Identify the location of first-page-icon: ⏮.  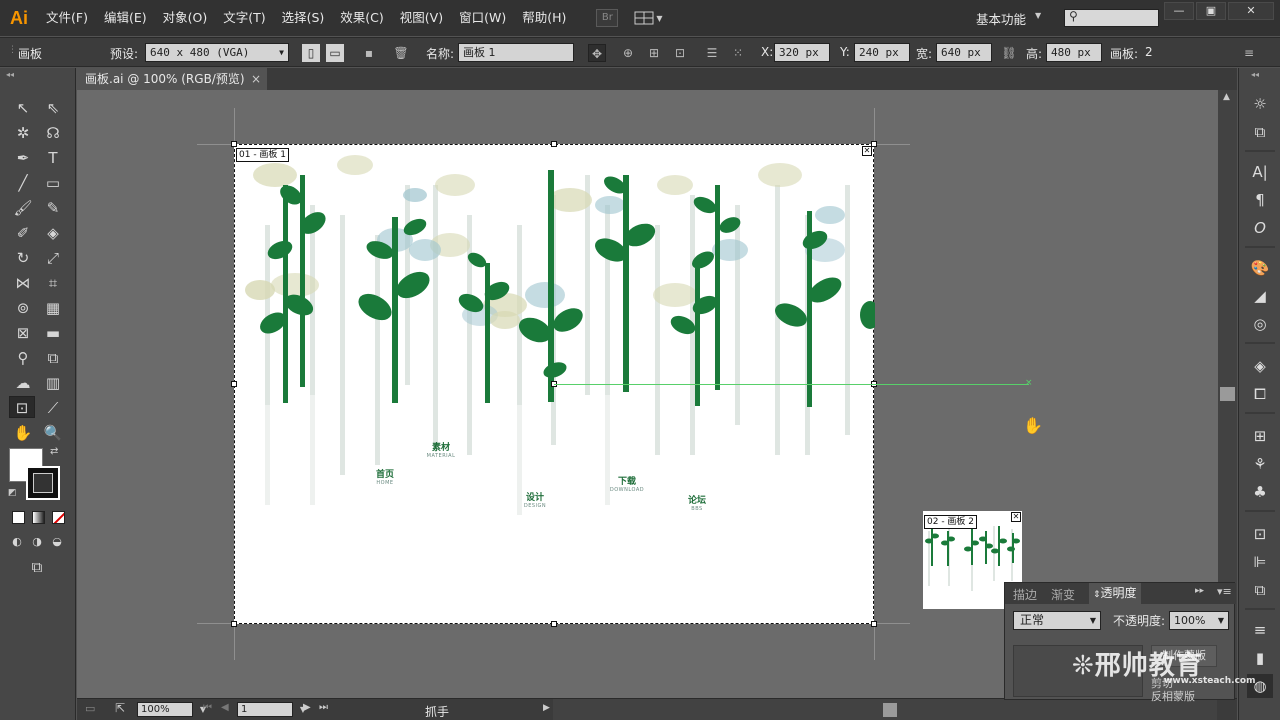
(207, 707).